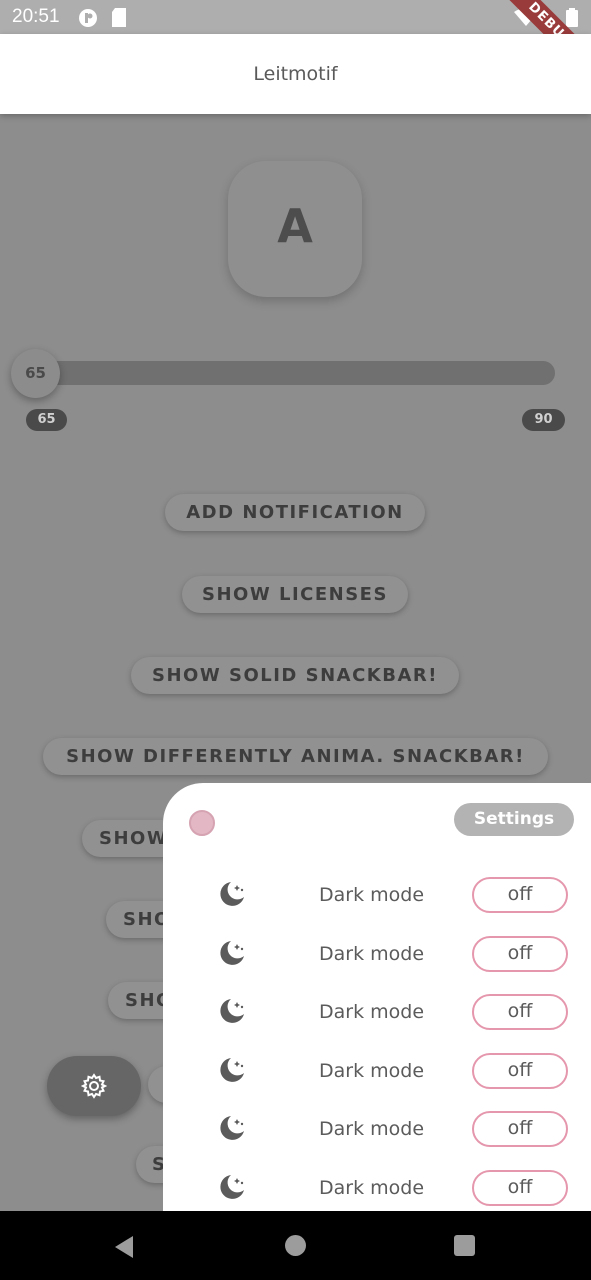 This screenshot has width=591, height=1280. I want to click on settings-fab, so click(94, 1086).